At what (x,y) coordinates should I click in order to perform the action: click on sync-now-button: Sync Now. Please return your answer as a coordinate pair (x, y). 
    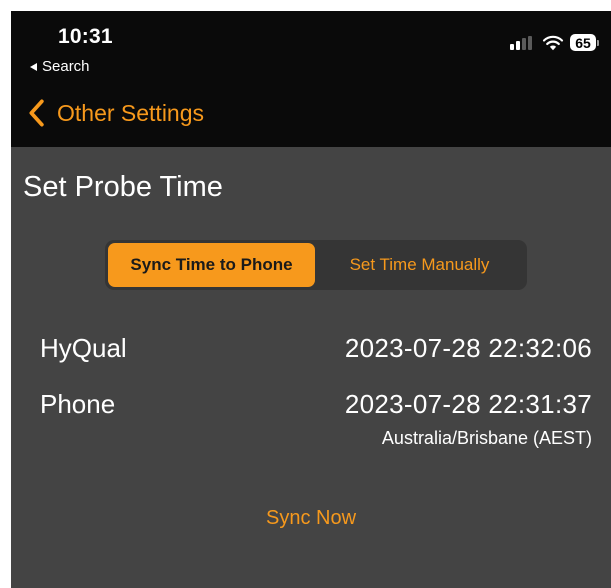
    Looking at the image, I should click on (311, 518).